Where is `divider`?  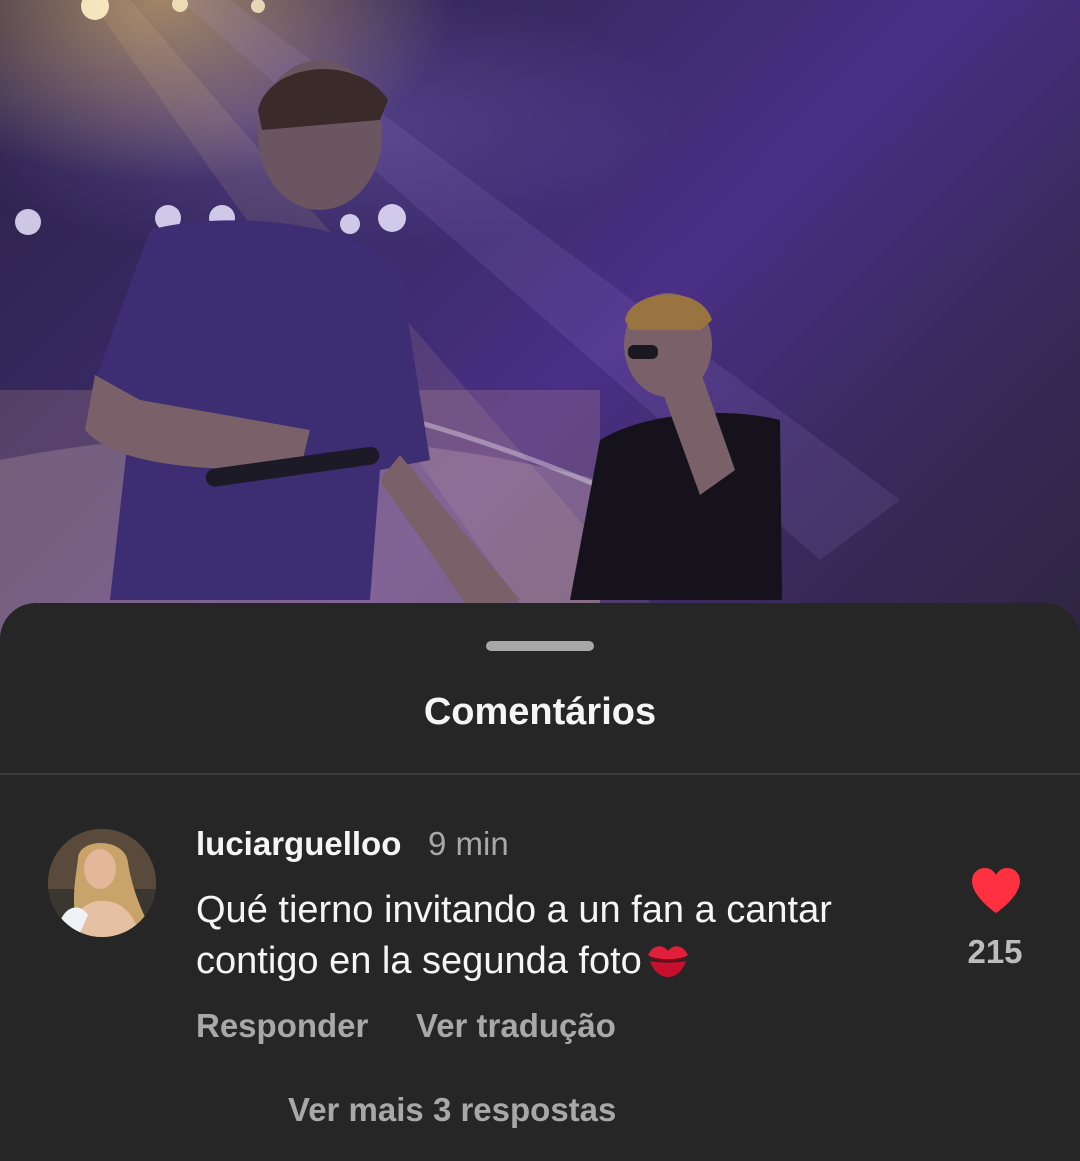
divider is located at coordinates (540, 774).